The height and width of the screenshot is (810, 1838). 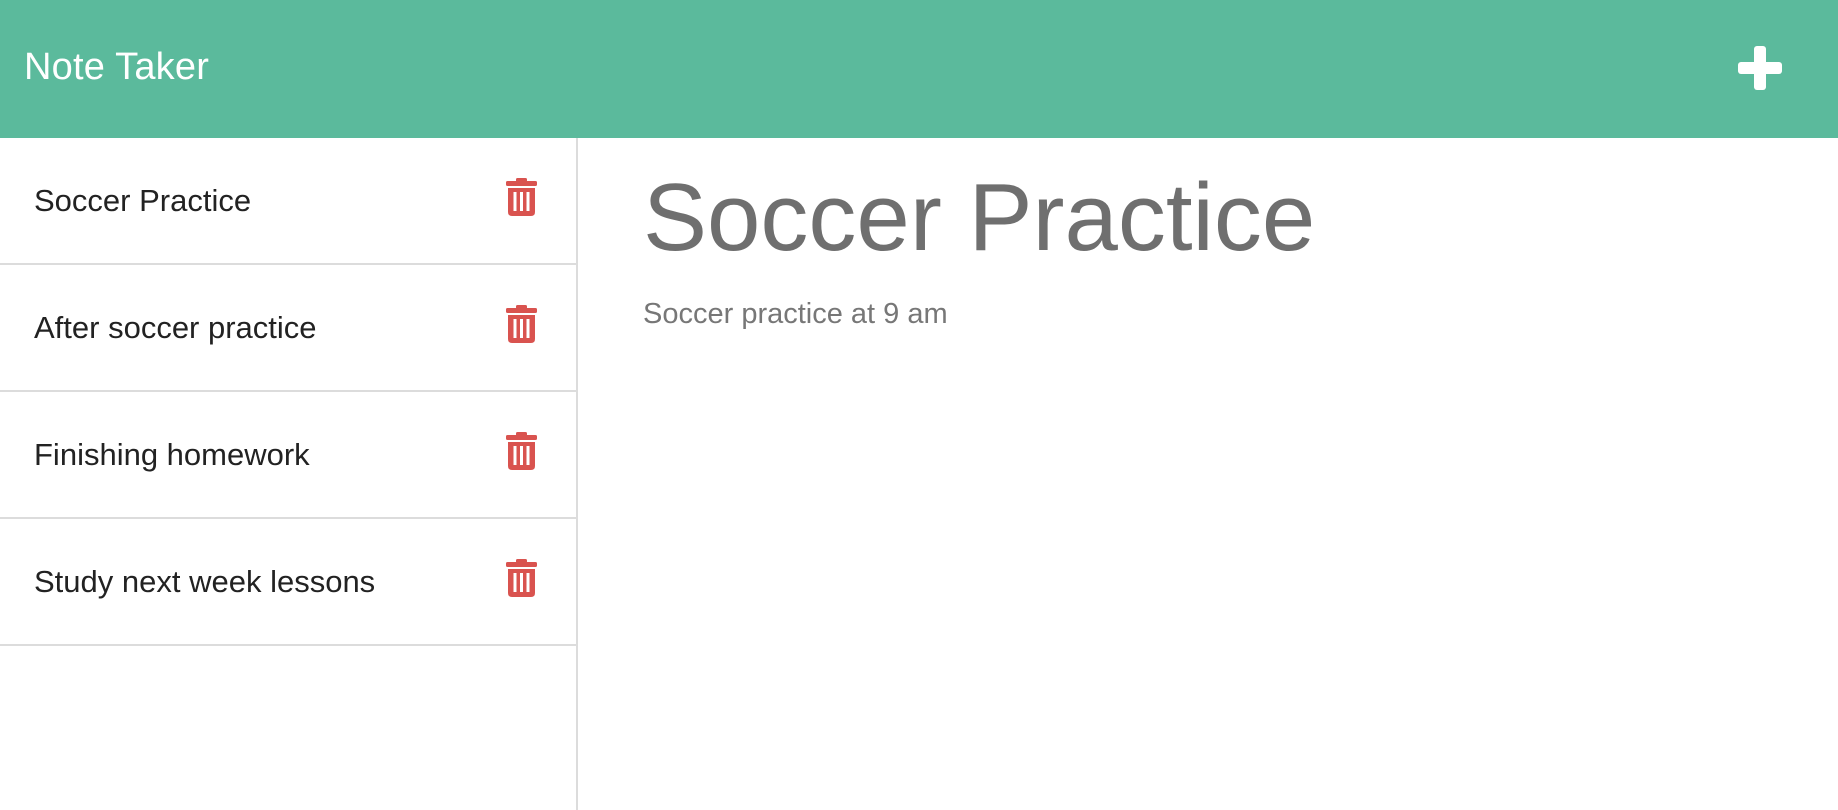 I want to click on note-title-display: Soccer Practice, so click(x=979, y=218).